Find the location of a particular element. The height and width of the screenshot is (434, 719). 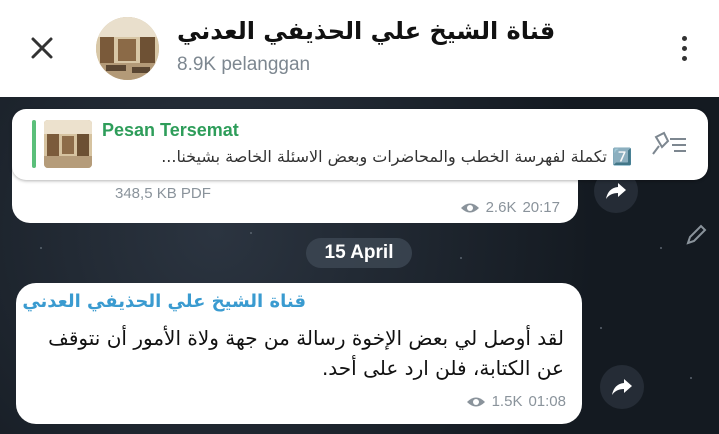

more-vertical-icon is located at coordinates (684, 38).